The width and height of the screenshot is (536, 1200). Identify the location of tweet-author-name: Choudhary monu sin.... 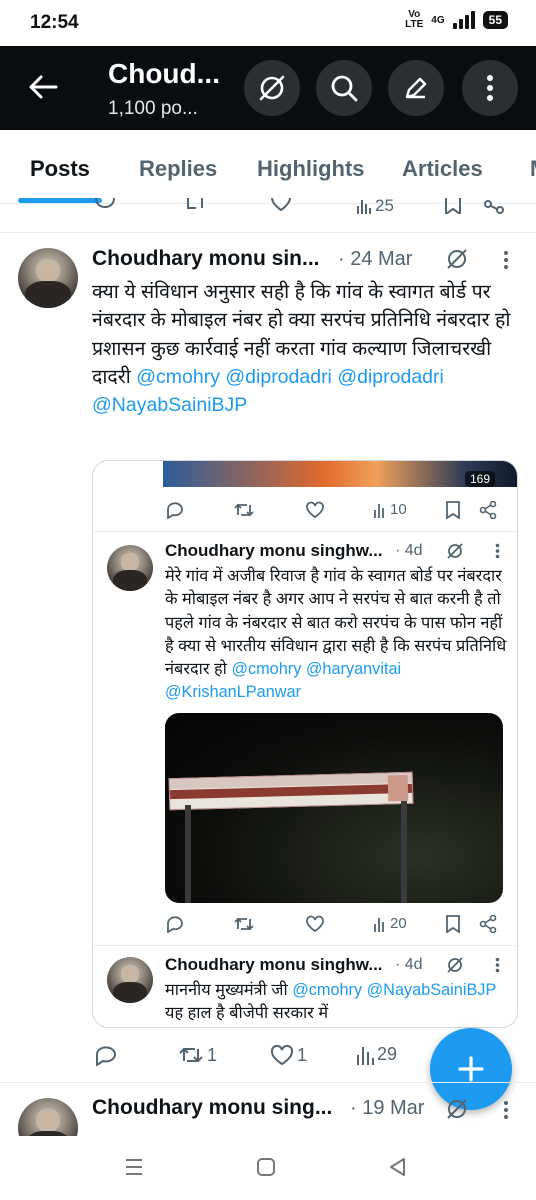
(206, 259).